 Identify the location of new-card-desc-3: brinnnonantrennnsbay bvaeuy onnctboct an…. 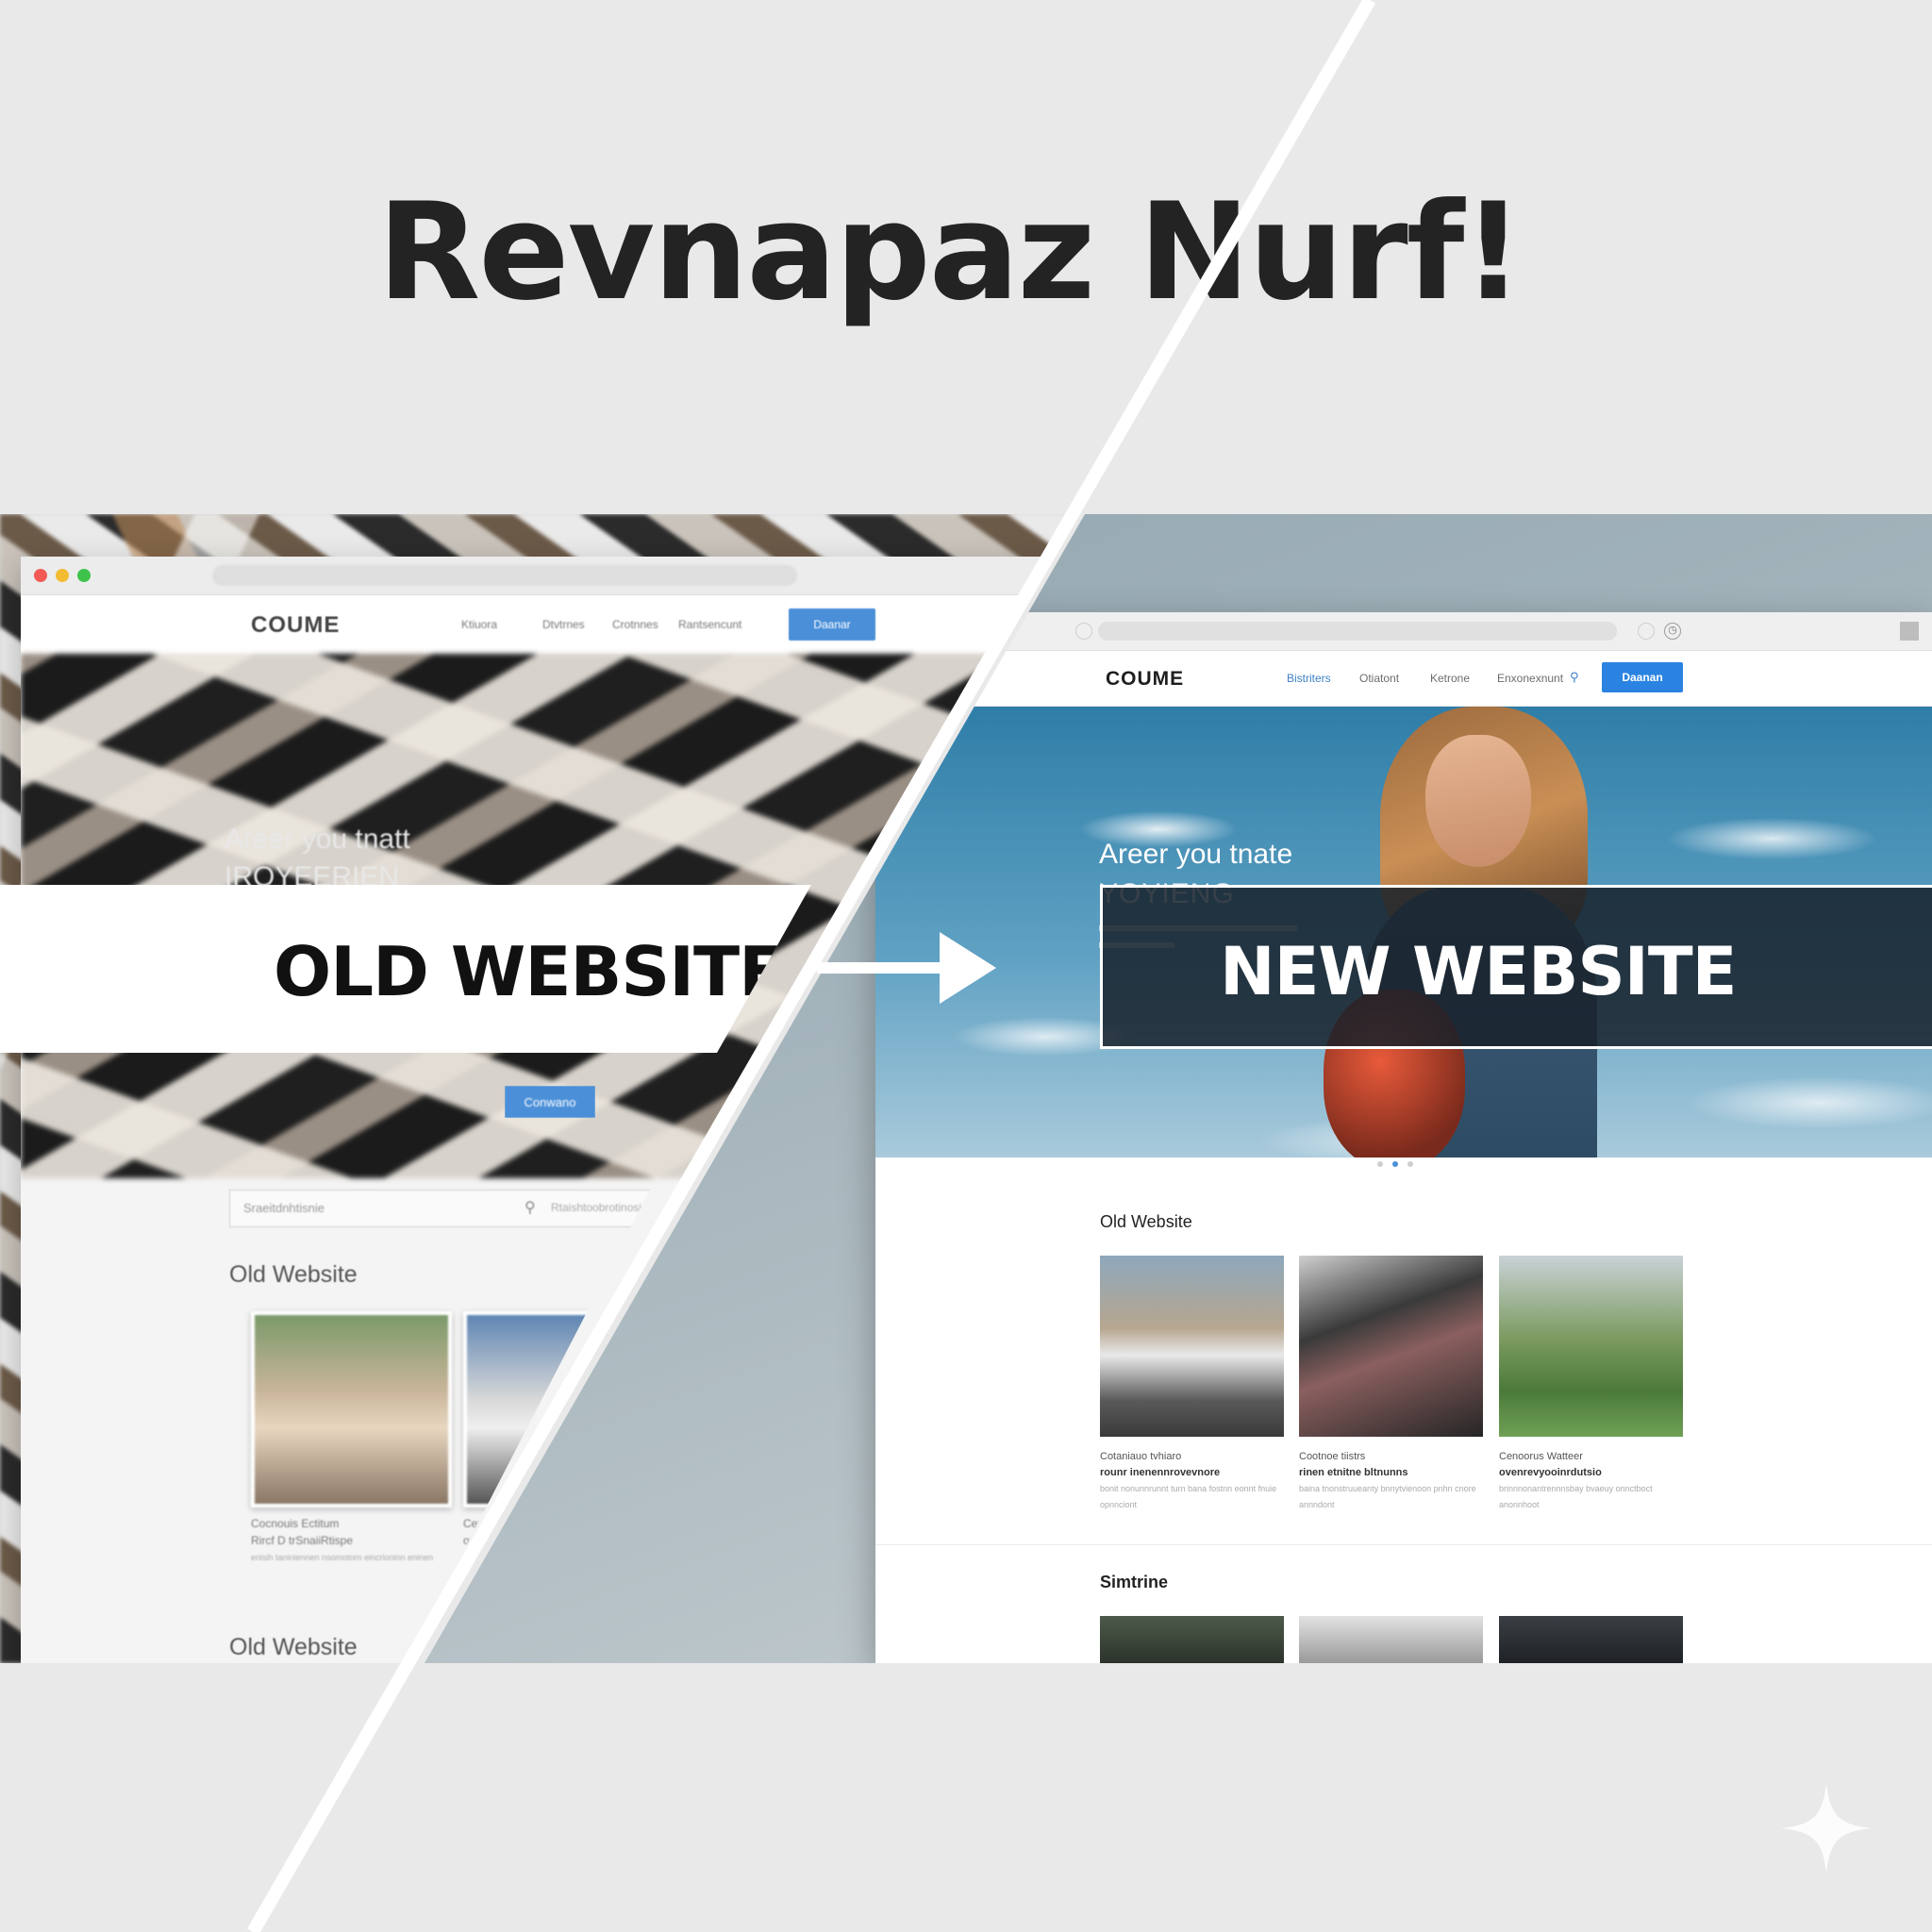
(1576, 1496).